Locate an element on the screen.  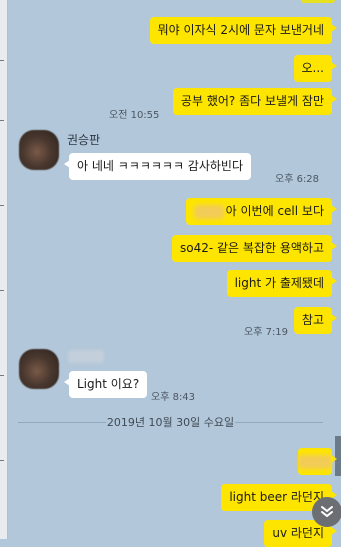
my-message-bubble: light 가 출제됐데 is located at coordinates (282, 283).